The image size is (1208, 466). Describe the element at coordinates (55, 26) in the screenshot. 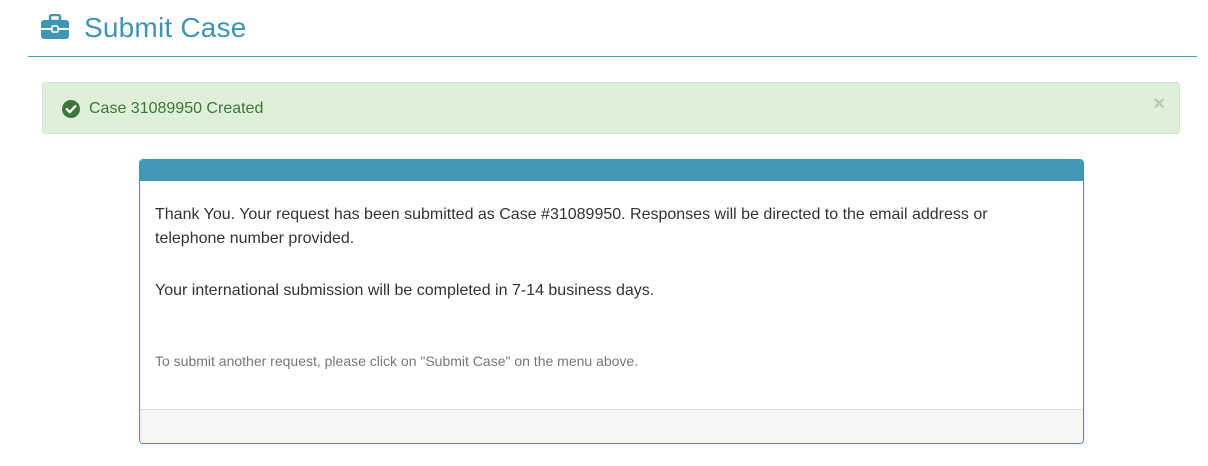

I see `briefcase-icon` at that location.